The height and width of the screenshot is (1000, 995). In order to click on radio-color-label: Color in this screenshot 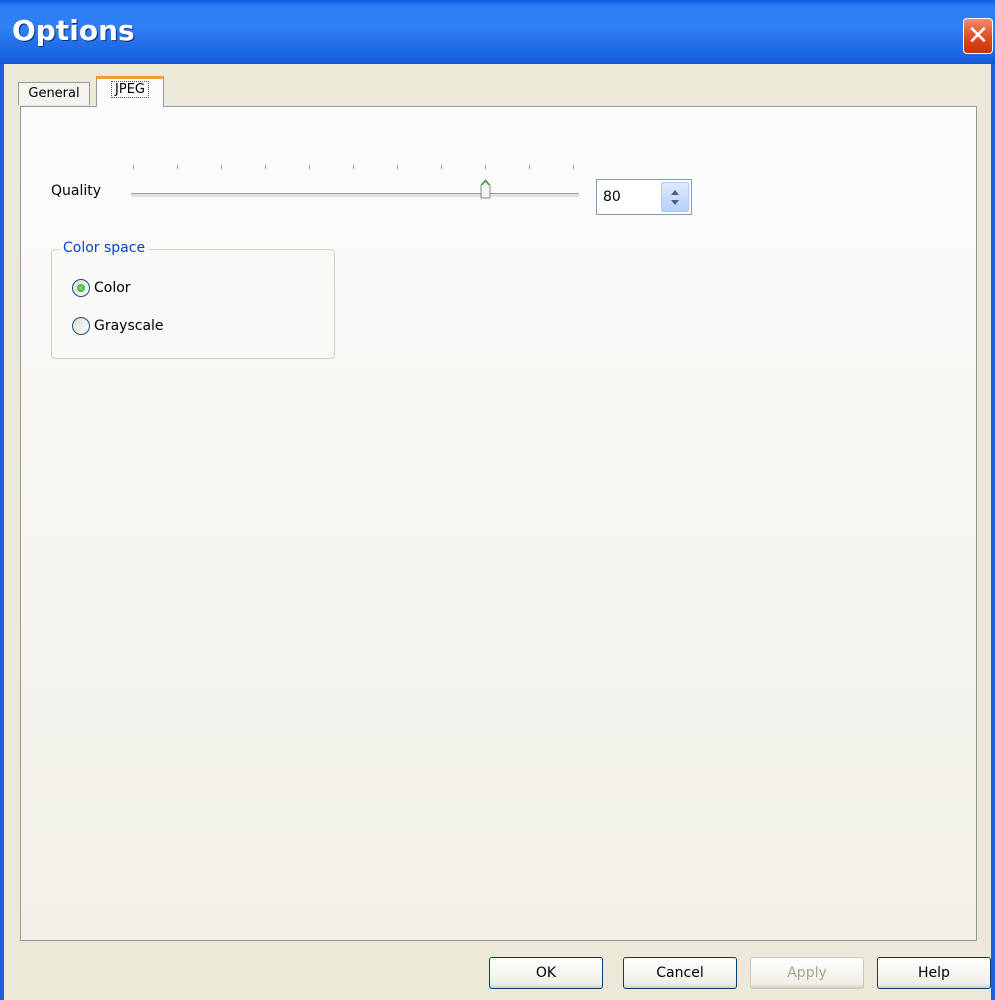, I will do `click(112, 288)`.